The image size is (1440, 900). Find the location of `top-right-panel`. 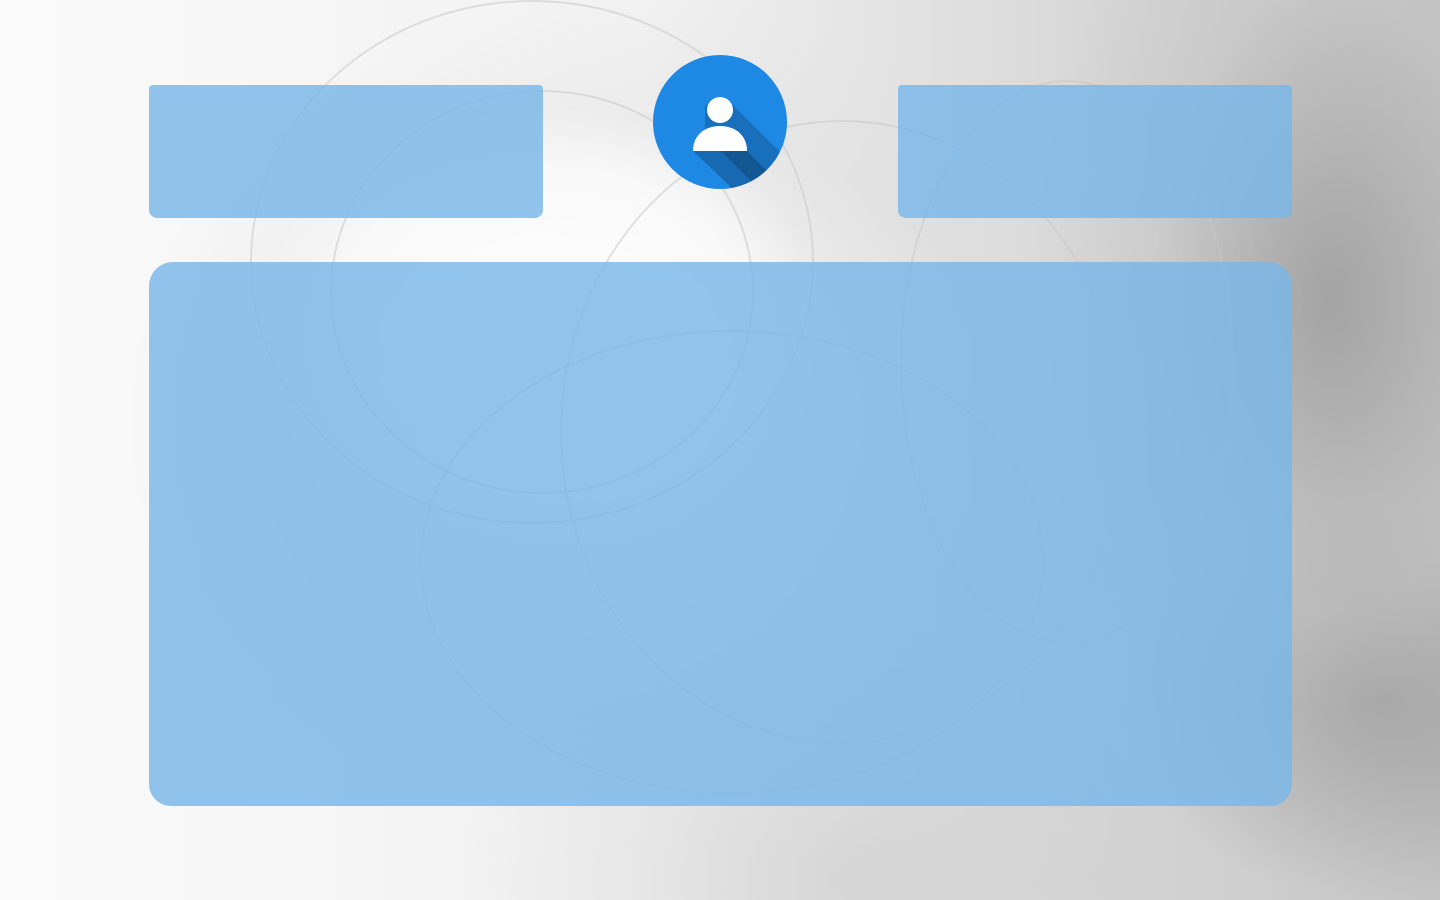

top-right-panel is located at coordinates (1095, 151).